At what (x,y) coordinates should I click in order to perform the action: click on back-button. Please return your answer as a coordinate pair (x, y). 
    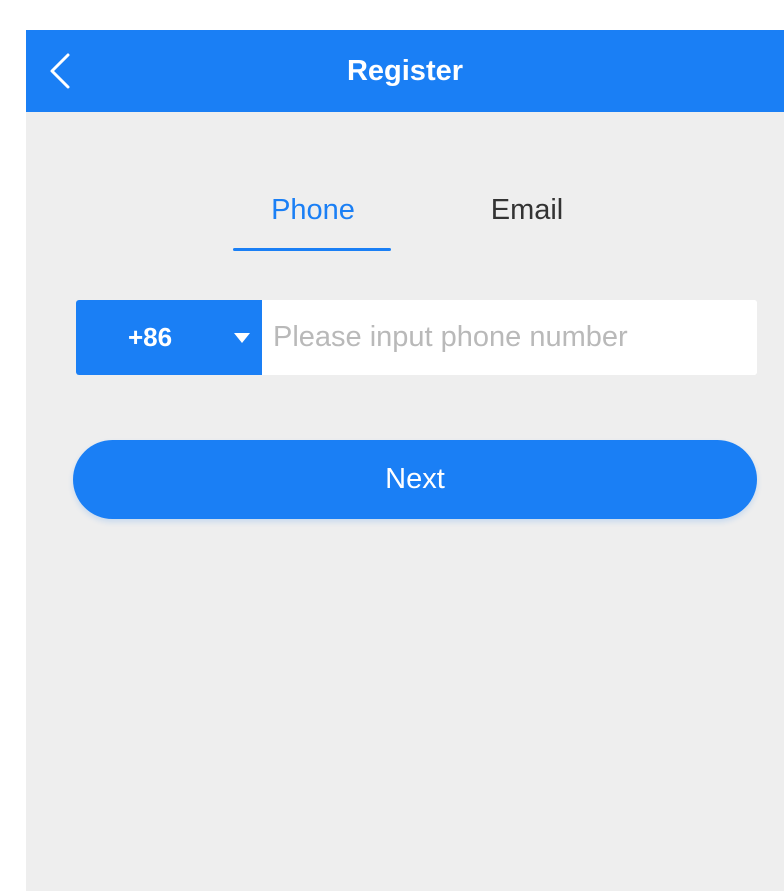
    Looking at the image, I should click on (72, 71).